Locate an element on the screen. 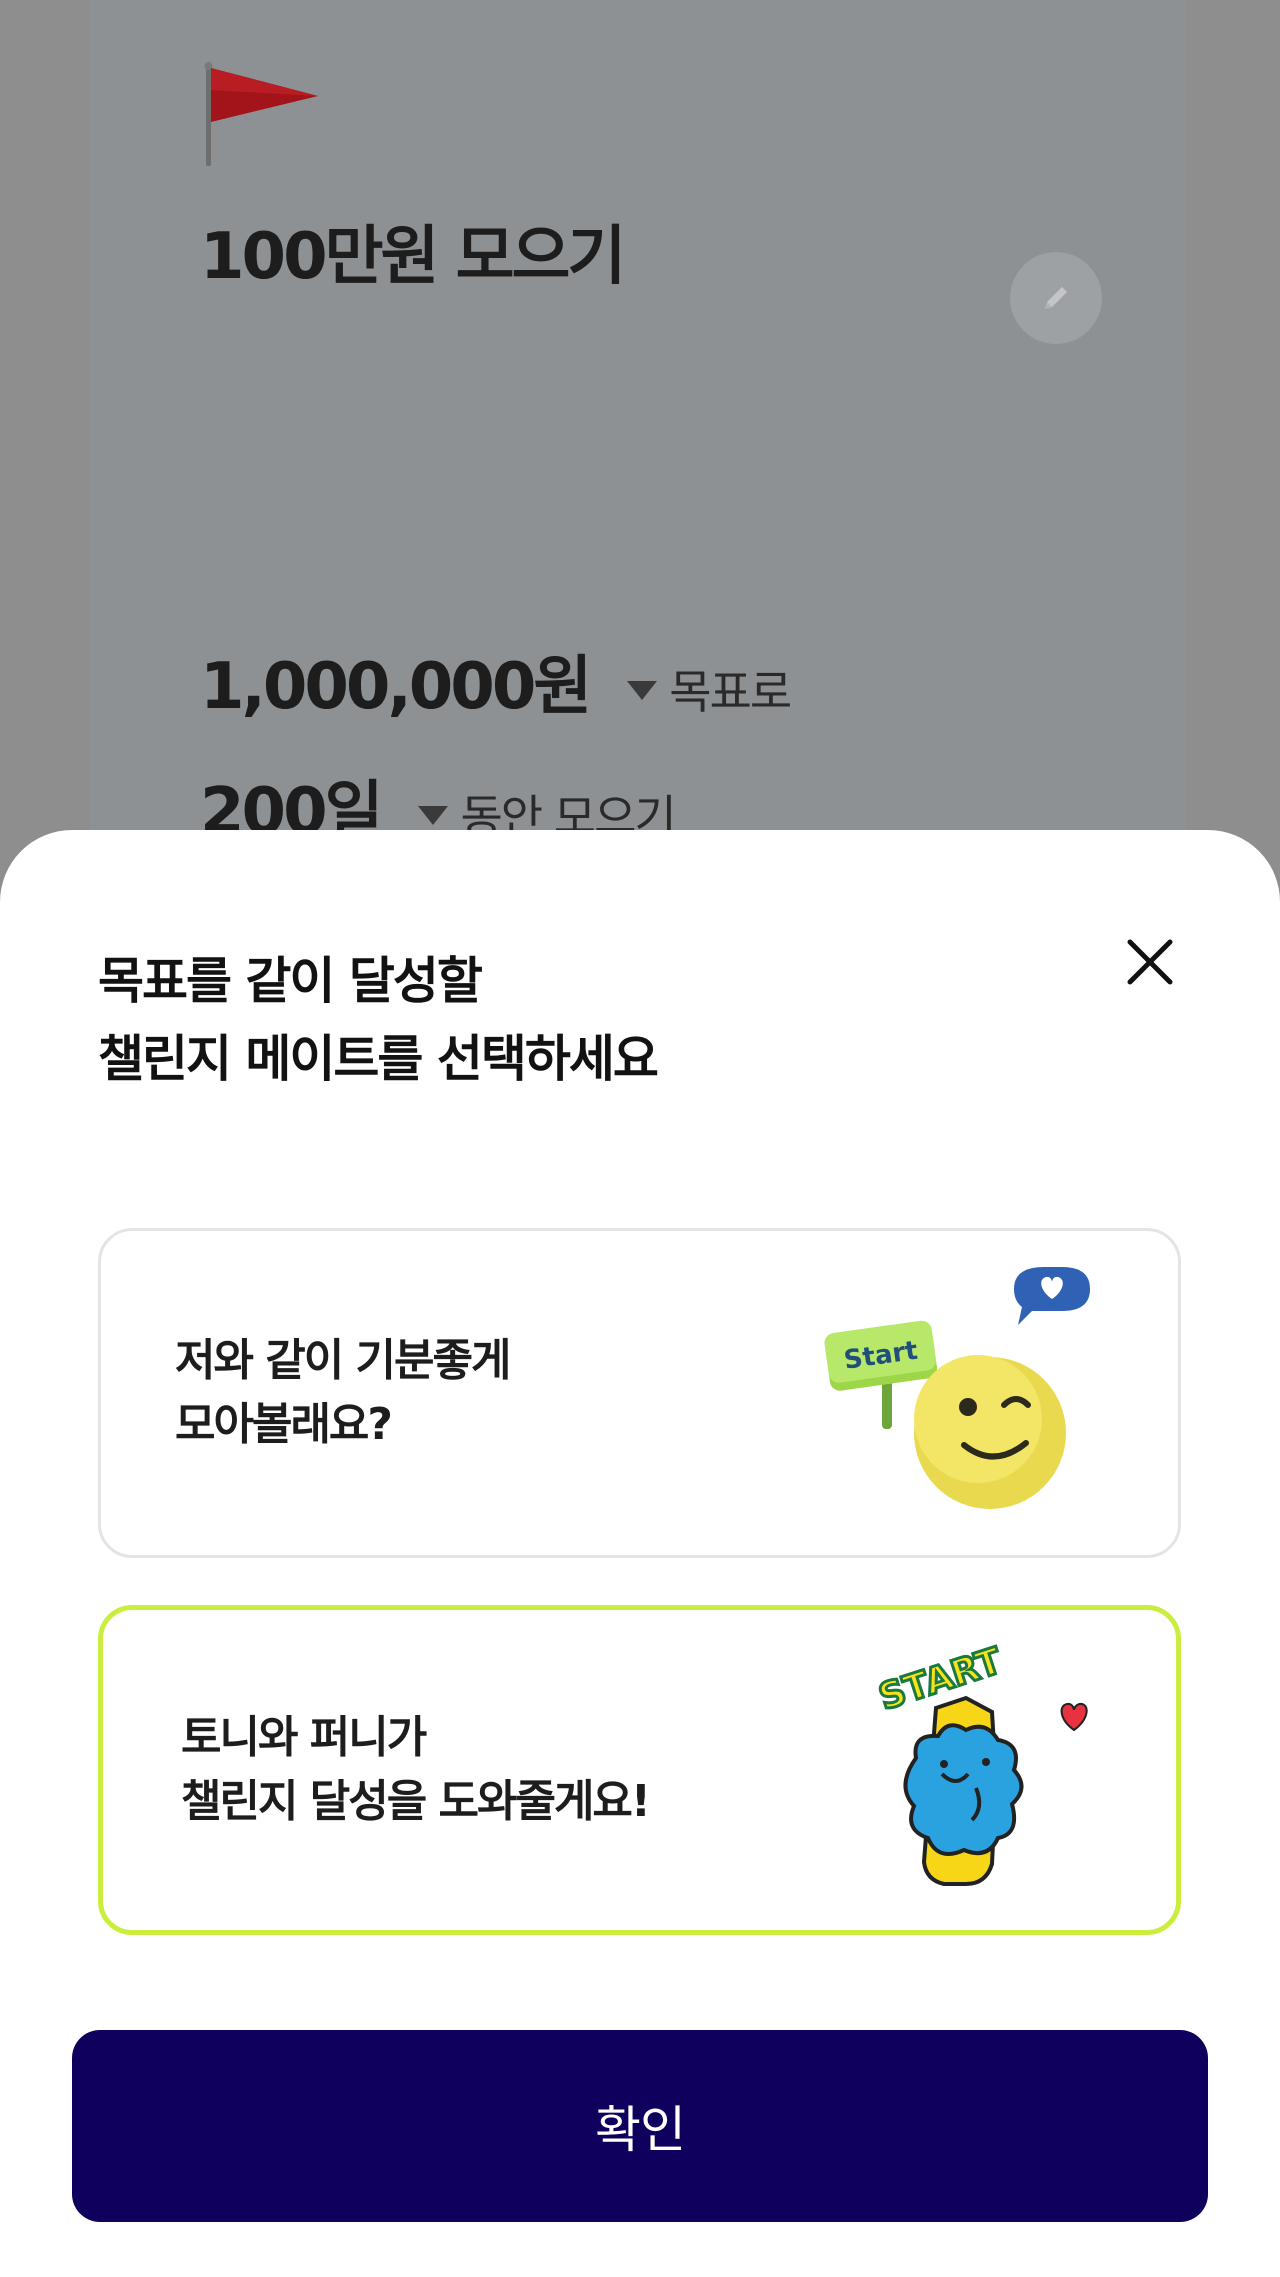  option-smiley-line2: 모아볼래요? is located at coordinates (284, 1424).